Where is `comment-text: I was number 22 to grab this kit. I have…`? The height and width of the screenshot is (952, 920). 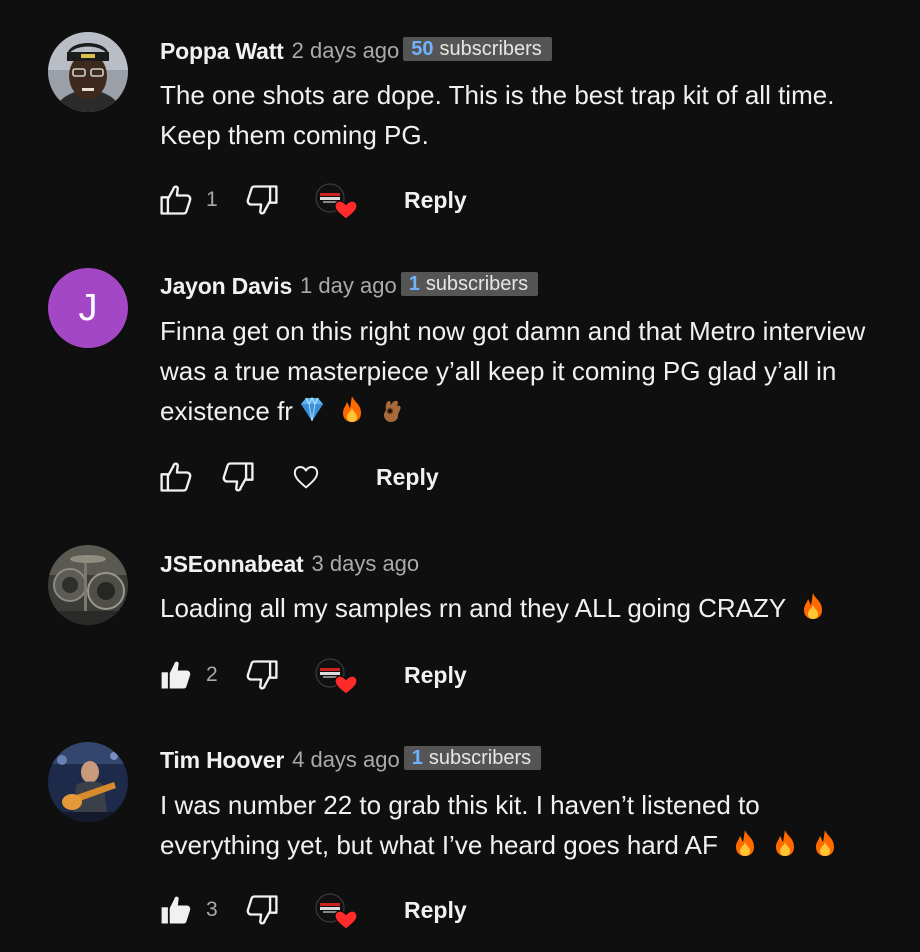
comment-text: I was number 22 to grab this kit. I have… is located at coordinates (520, 825).